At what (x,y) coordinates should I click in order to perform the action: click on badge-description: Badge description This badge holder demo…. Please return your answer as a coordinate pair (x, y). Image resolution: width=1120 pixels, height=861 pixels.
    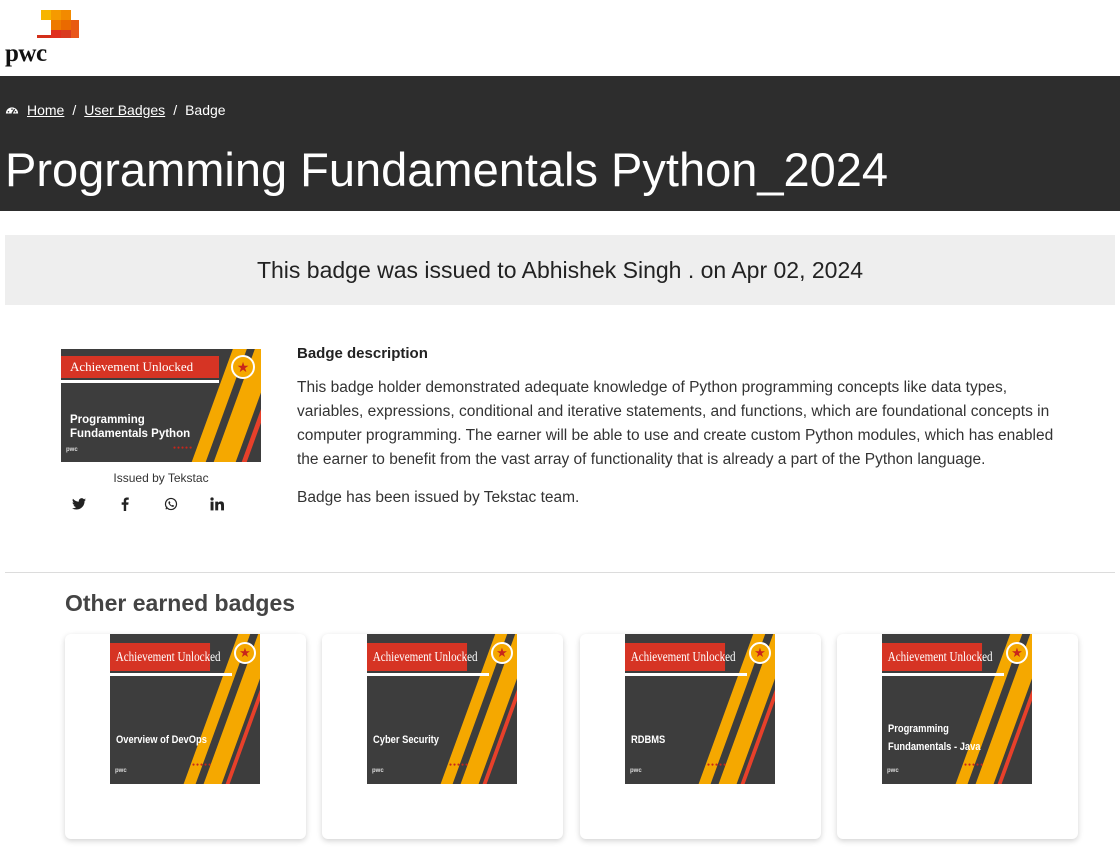
    Looking at the image, I should click on (677, 427).